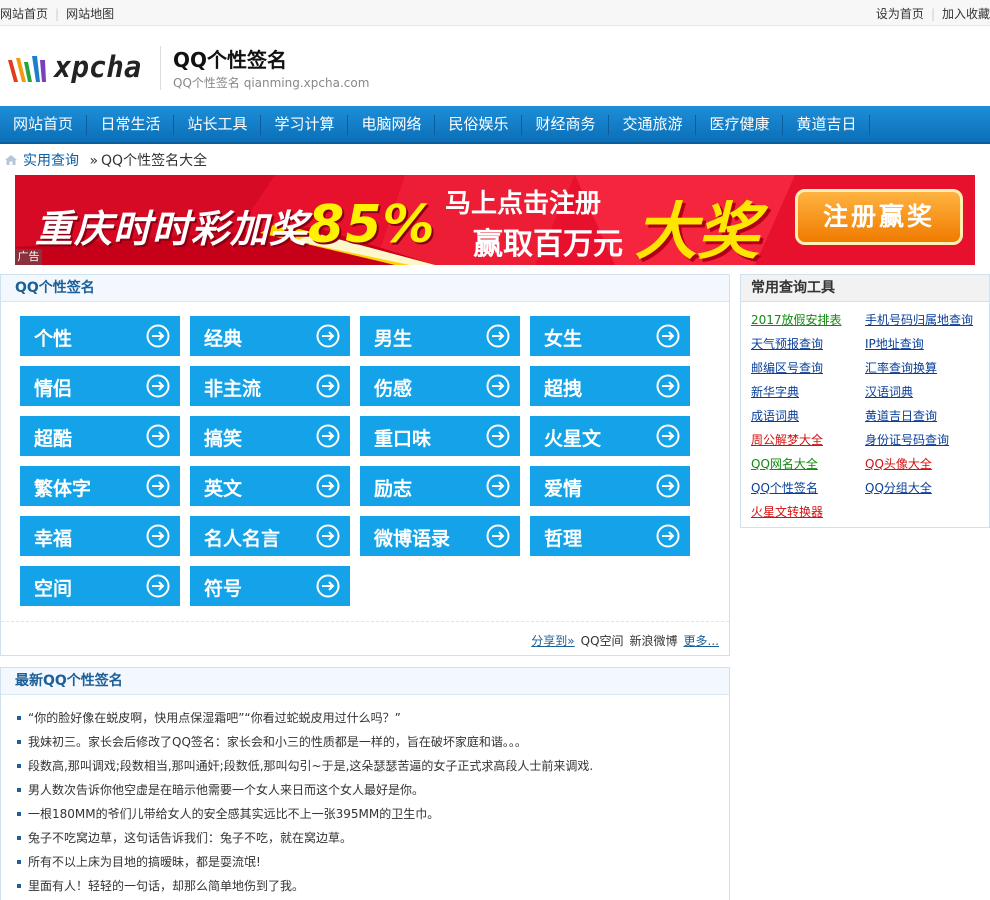 The image size is (990, 900). I want to click on category-button: 男生, so click(440, 336).